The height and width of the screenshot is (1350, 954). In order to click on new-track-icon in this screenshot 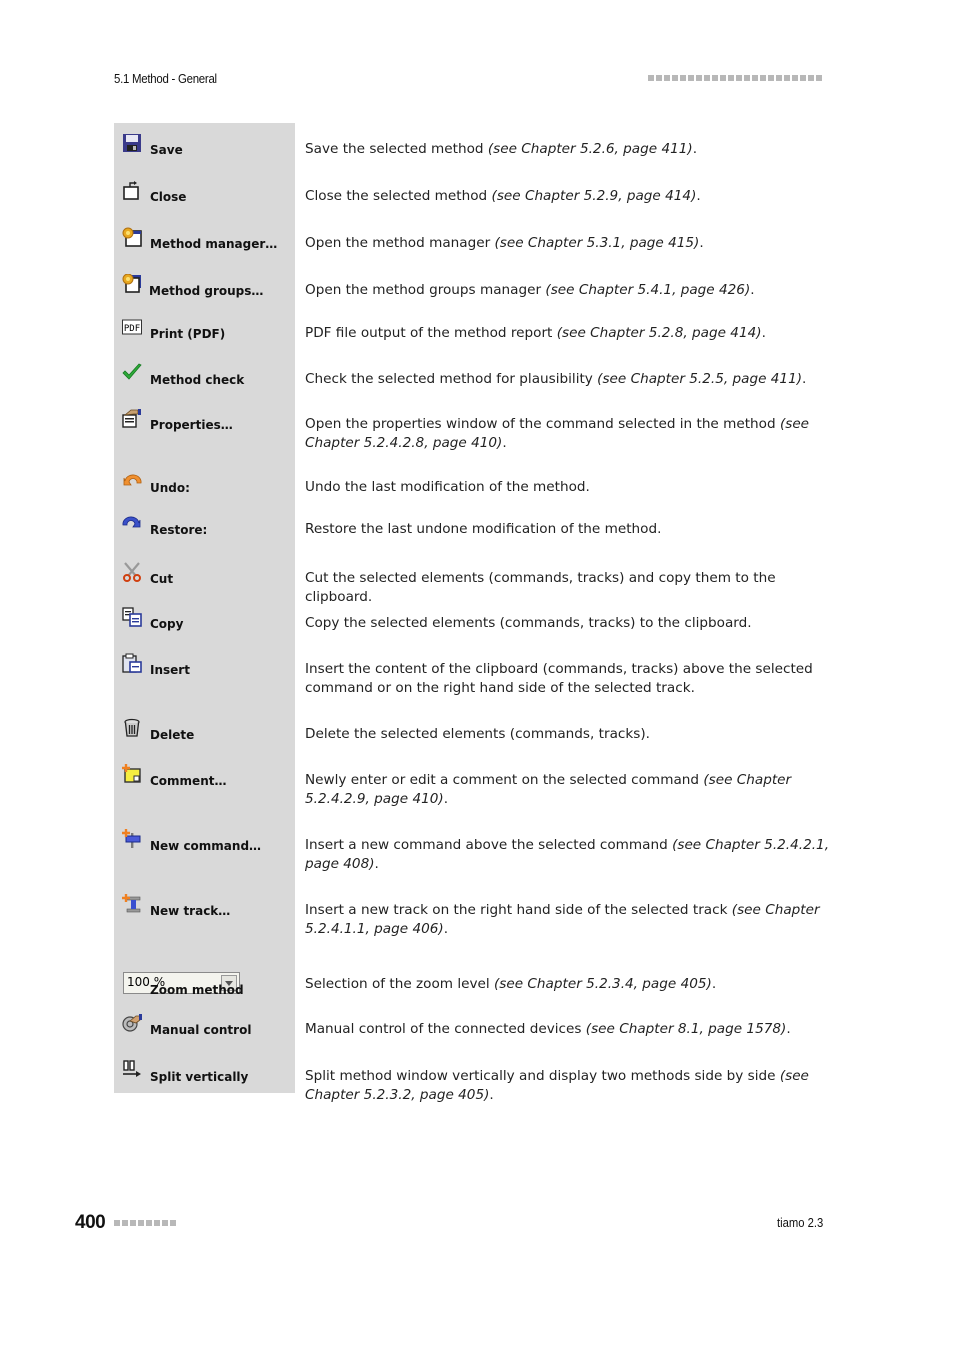, I will do `click(132, 904)`.